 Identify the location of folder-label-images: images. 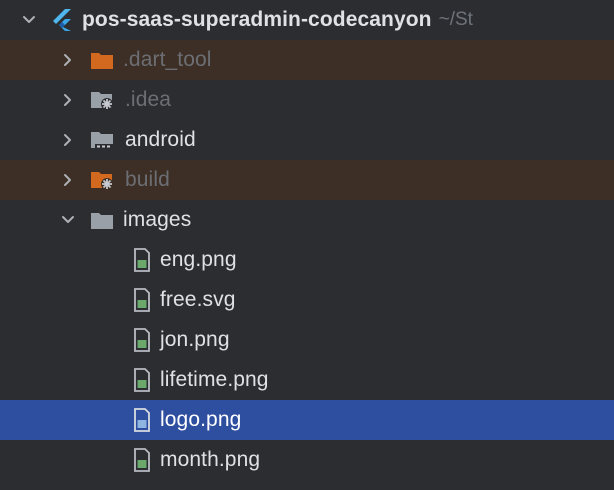
(157, 219).